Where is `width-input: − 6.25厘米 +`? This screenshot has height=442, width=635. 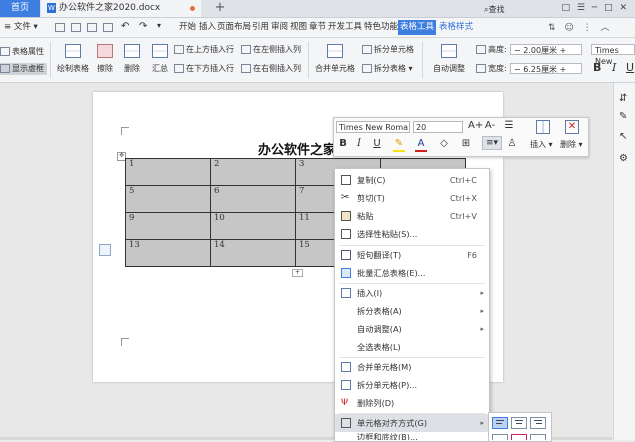
width-input: − 6.25厘米 + is located at coordinates (546, 68).